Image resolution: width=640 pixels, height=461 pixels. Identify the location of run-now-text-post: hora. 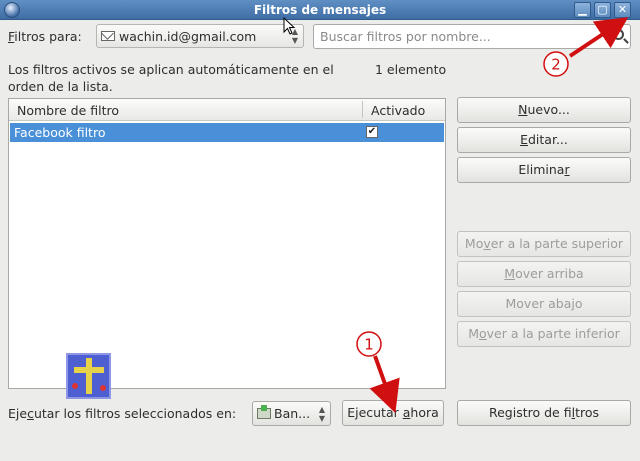
(424, 412).